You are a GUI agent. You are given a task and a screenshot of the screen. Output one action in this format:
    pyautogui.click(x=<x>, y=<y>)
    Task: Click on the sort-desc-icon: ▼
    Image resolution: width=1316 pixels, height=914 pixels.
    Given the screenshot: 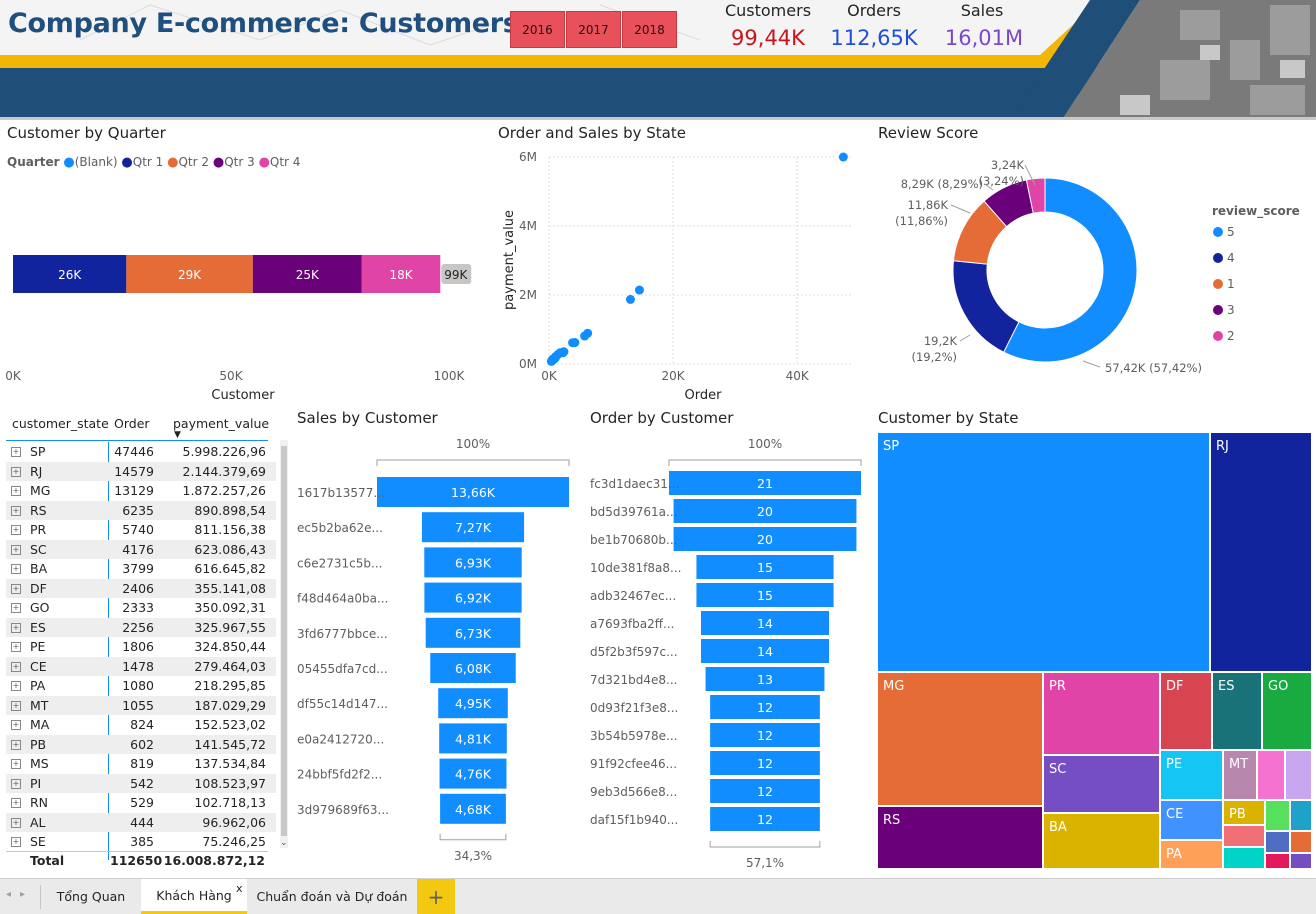 What is the action you would take?
    pyautogui.click(x=177, y=435)
    